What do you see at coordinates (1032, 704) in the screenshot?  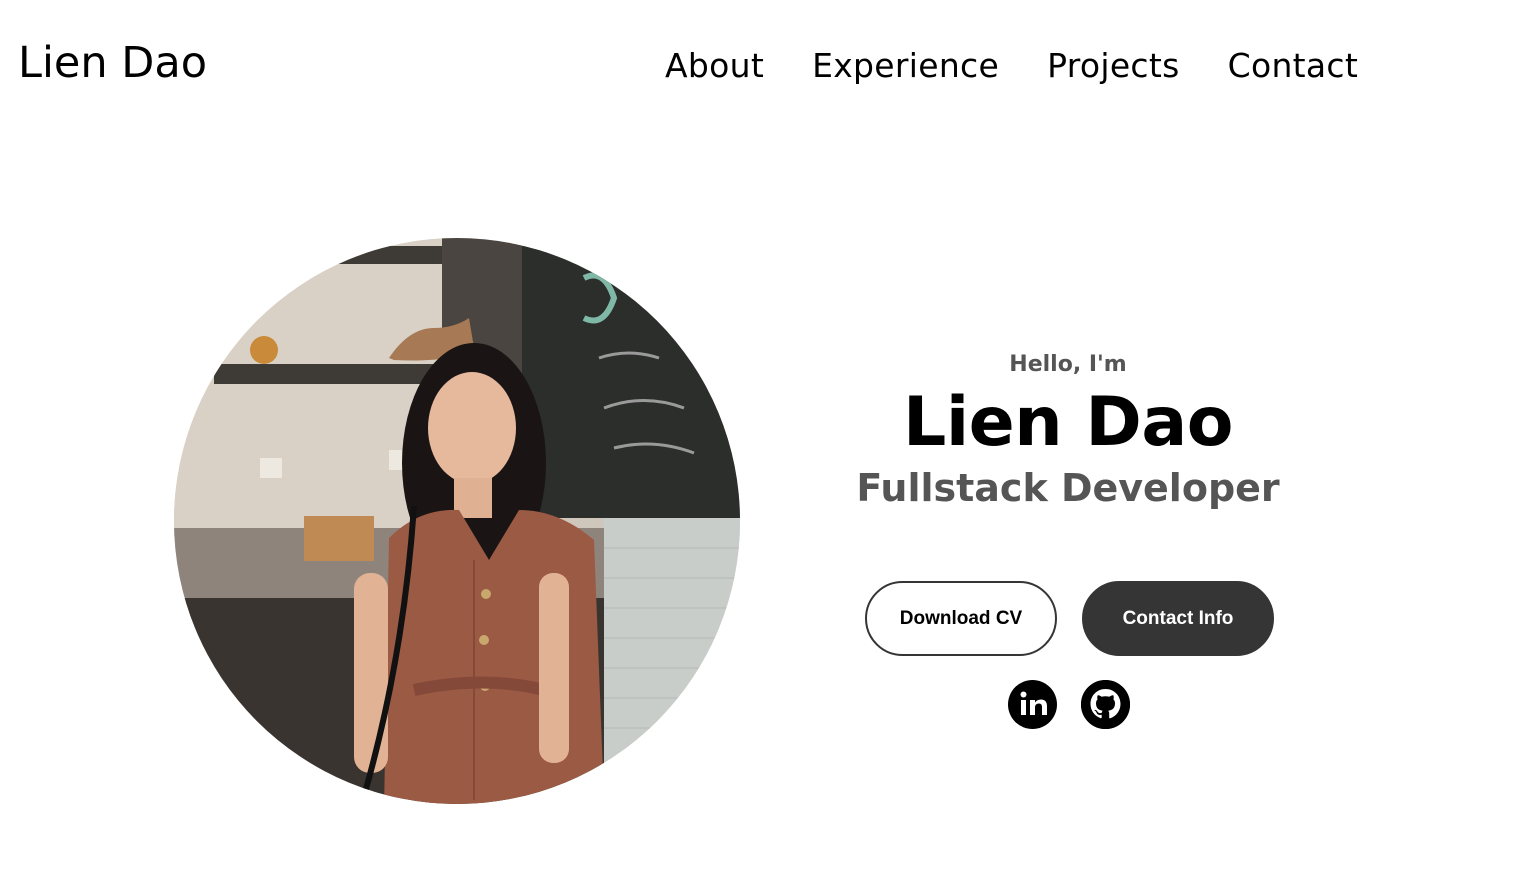 I see `linkedin-icon` at bounding box center [1032, 704].